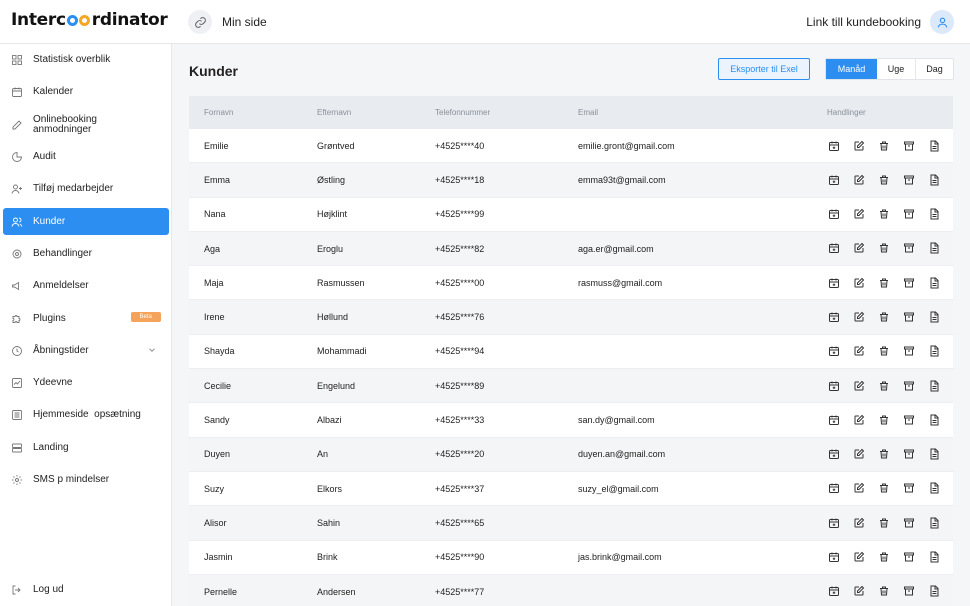 This screenshot has width=970, height=606. What do you see at coordinates (334, 112) in the screenshot?
I see `header-efternavn: Efternavn` at bounding box center [334, 112].